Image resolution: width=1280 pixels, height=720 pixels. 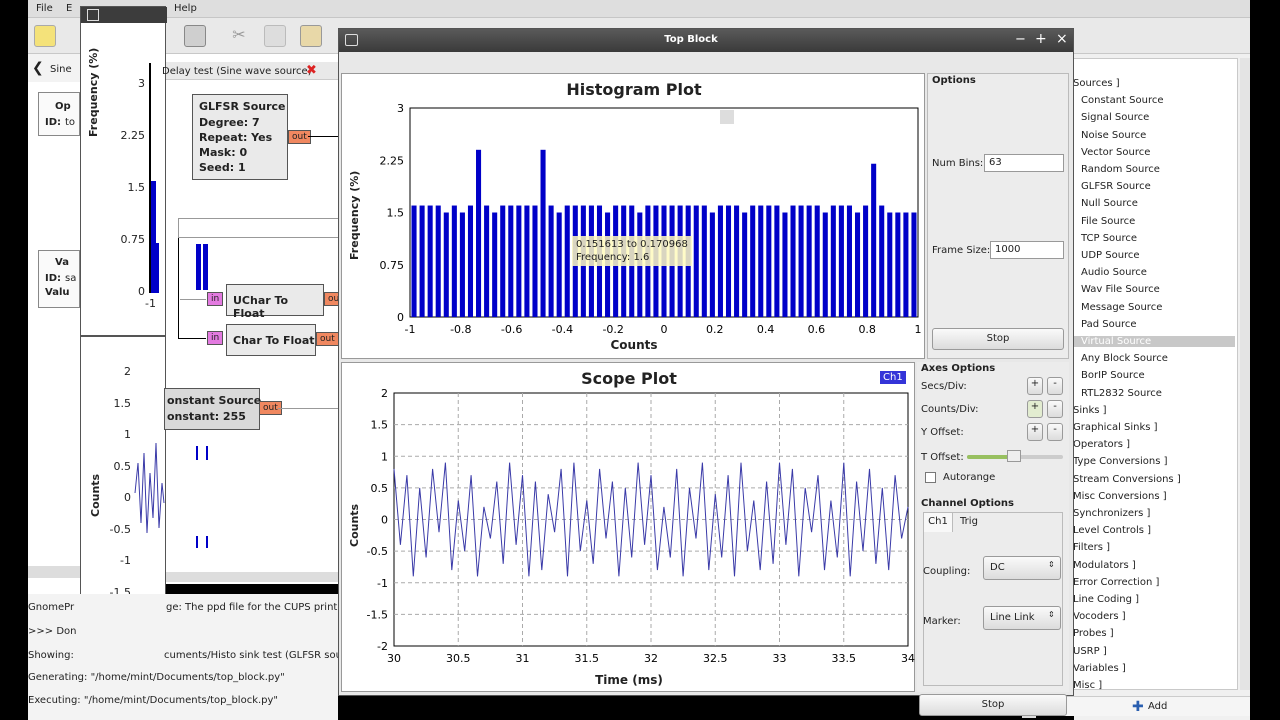 What do you see at coordinates (780, 658) in the screenshot?
I see `scope-xtick: 33` at bounding box center [780, 658].